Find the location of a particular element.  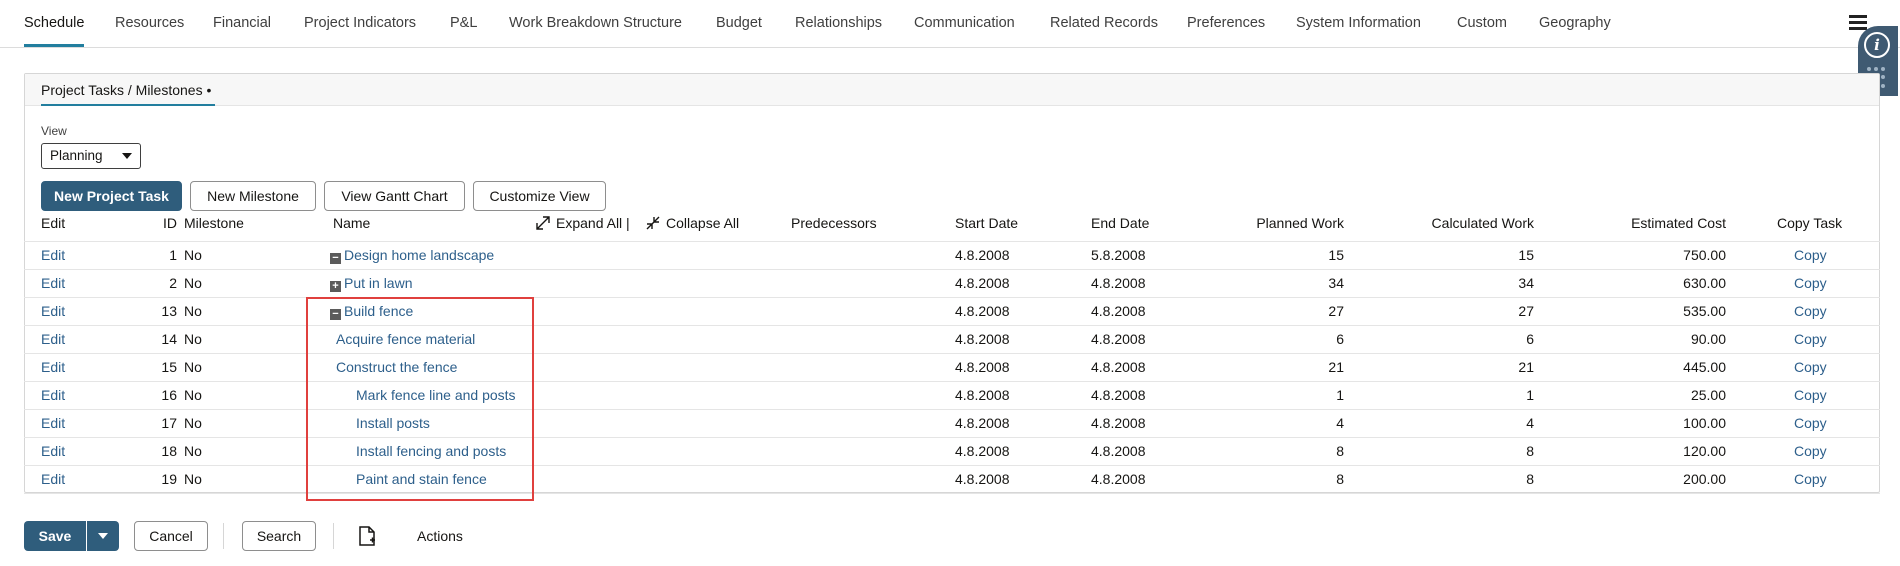

view-label: View is located at coordinates (54, 131).